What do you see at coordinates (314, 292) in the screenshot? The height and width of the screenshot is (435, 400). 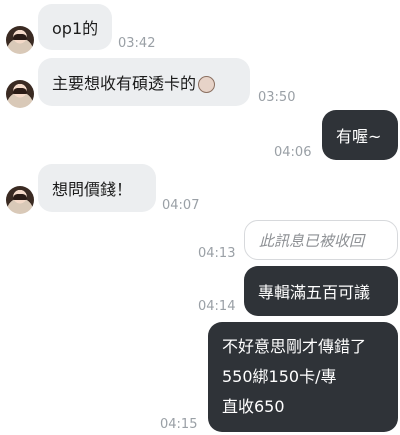 I see `message-text: 專輯滿五百可議` at bounding box center [314, 292].